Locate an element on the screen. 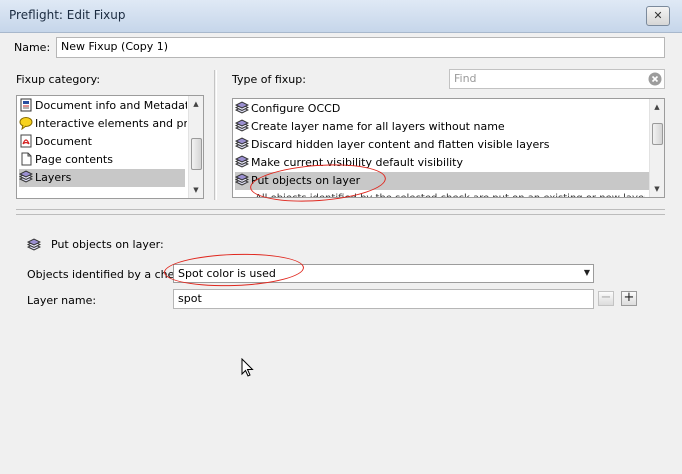  type-of-fixup-label: Type of fixup: is located at coordinates (269, 79).